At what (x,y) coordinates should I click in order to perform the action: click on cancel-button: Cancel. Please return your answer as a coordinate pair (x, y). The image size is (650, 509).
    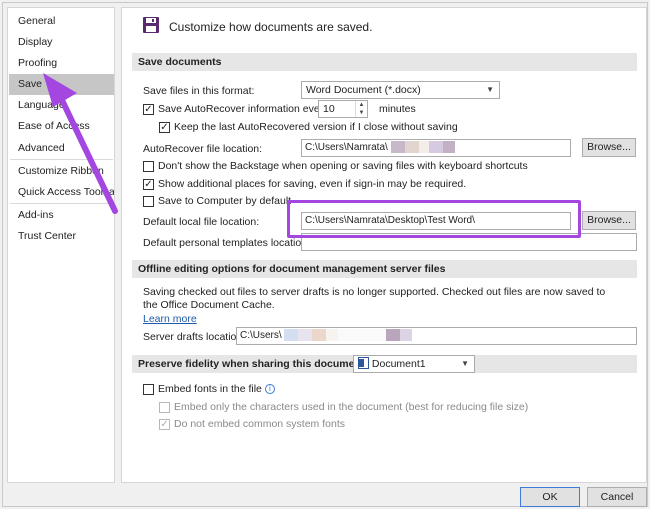
    Looking at the image, I should click on (617, 497).